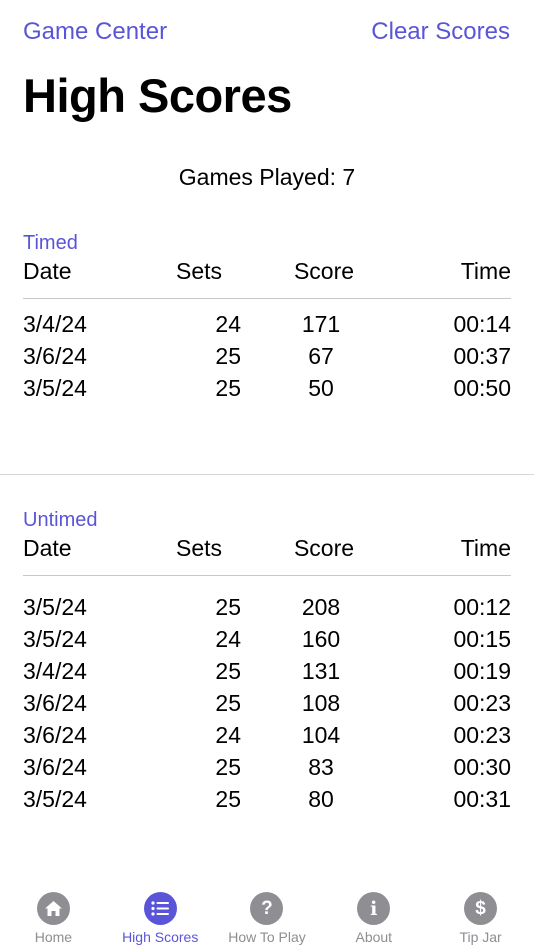  Describe the element at coordinates (267, 474) in the screenshot. I see `section-divider` at that location.